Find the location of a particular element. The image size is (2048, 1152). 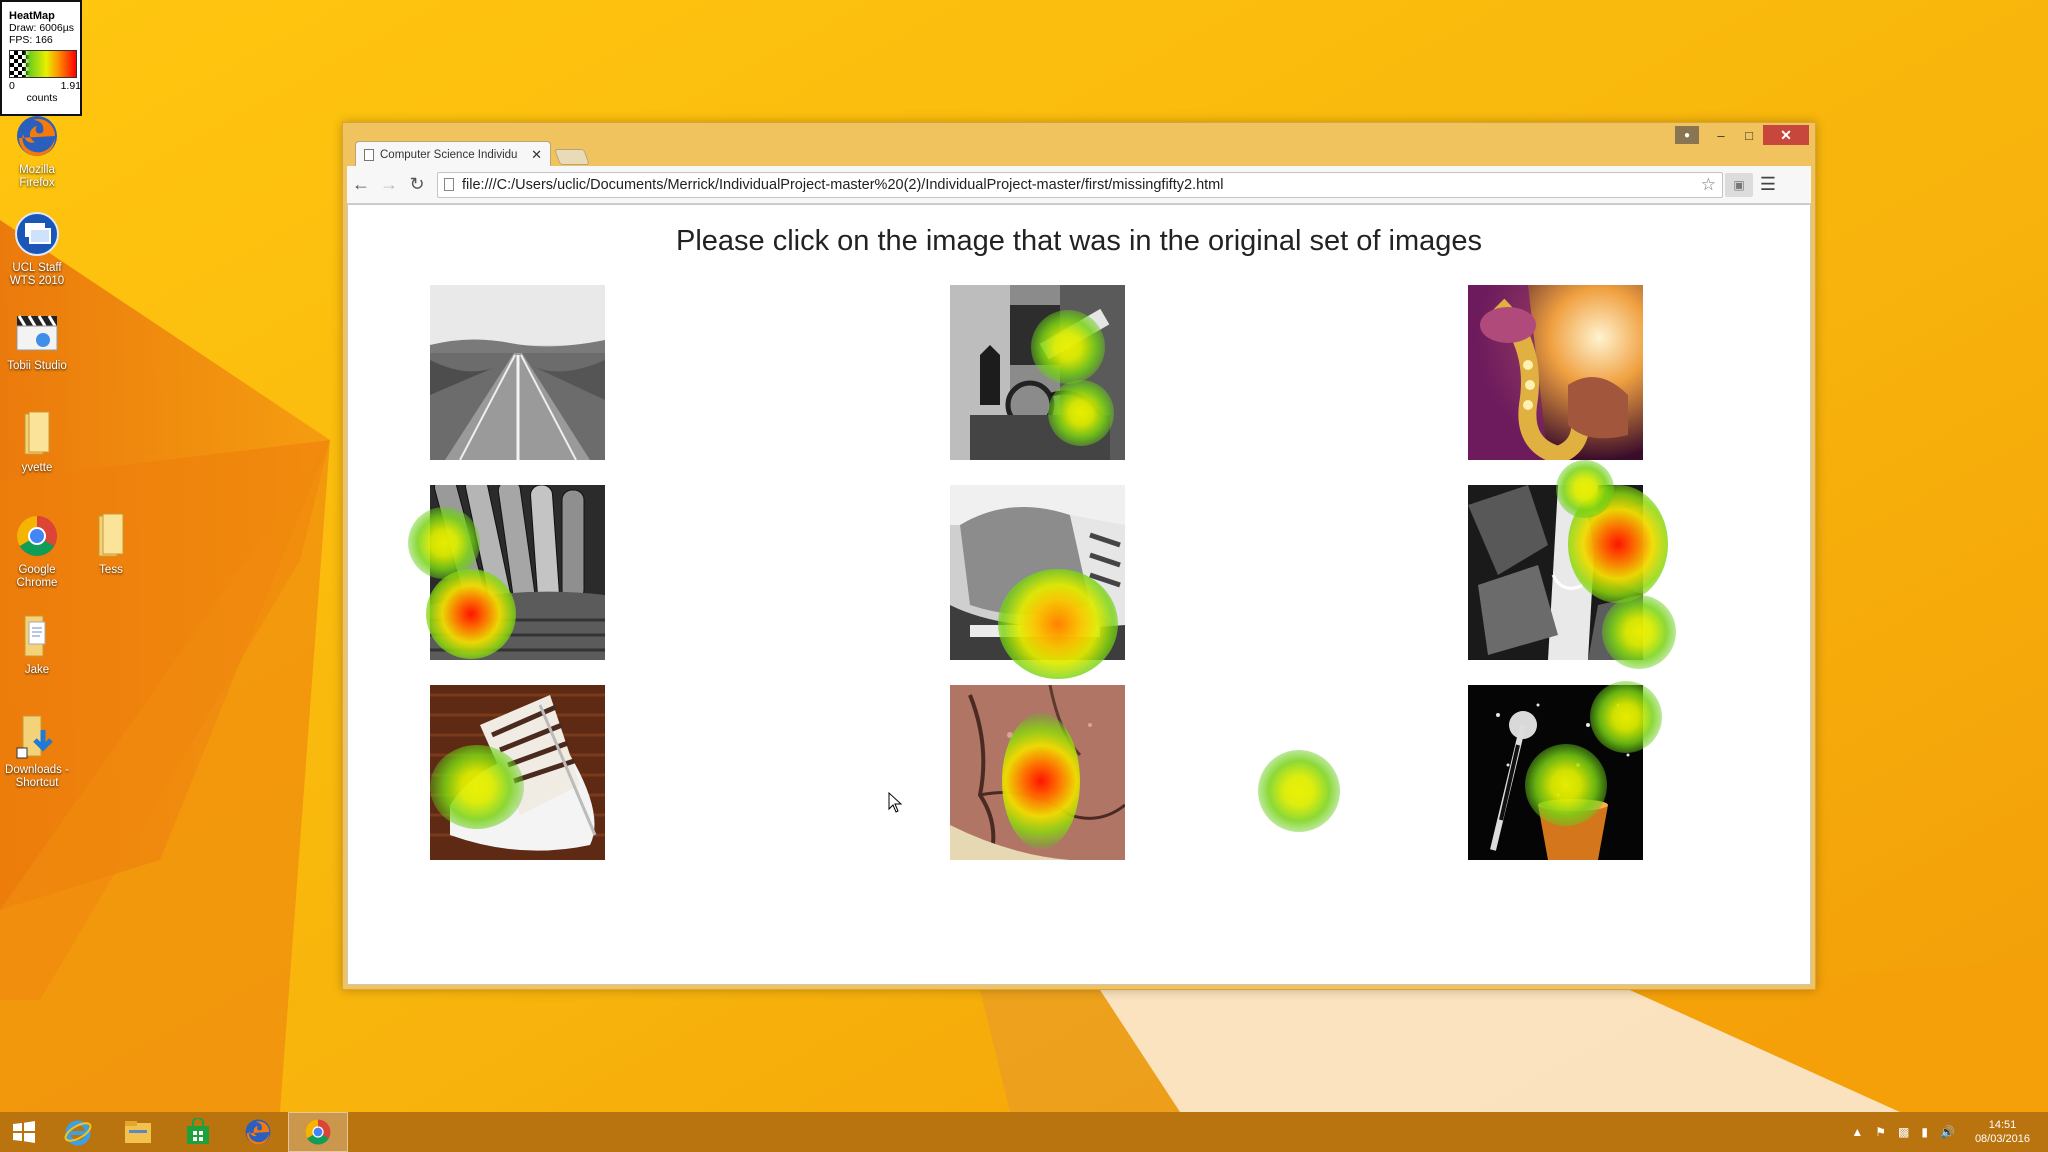

internet-explorer-icon is located at coordinates (78, 1132).